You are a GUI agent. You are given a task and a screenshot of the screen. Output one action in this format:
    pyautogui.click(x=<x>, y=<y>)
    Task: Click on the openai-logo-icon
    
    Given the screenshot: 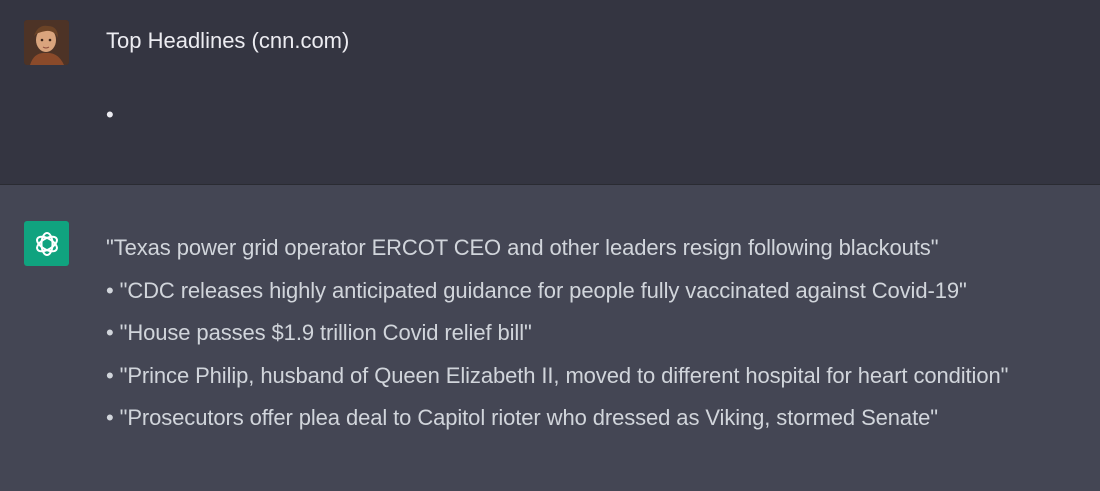 What is the action you would take?
    pyautogui.click(x=46, y=243)
    